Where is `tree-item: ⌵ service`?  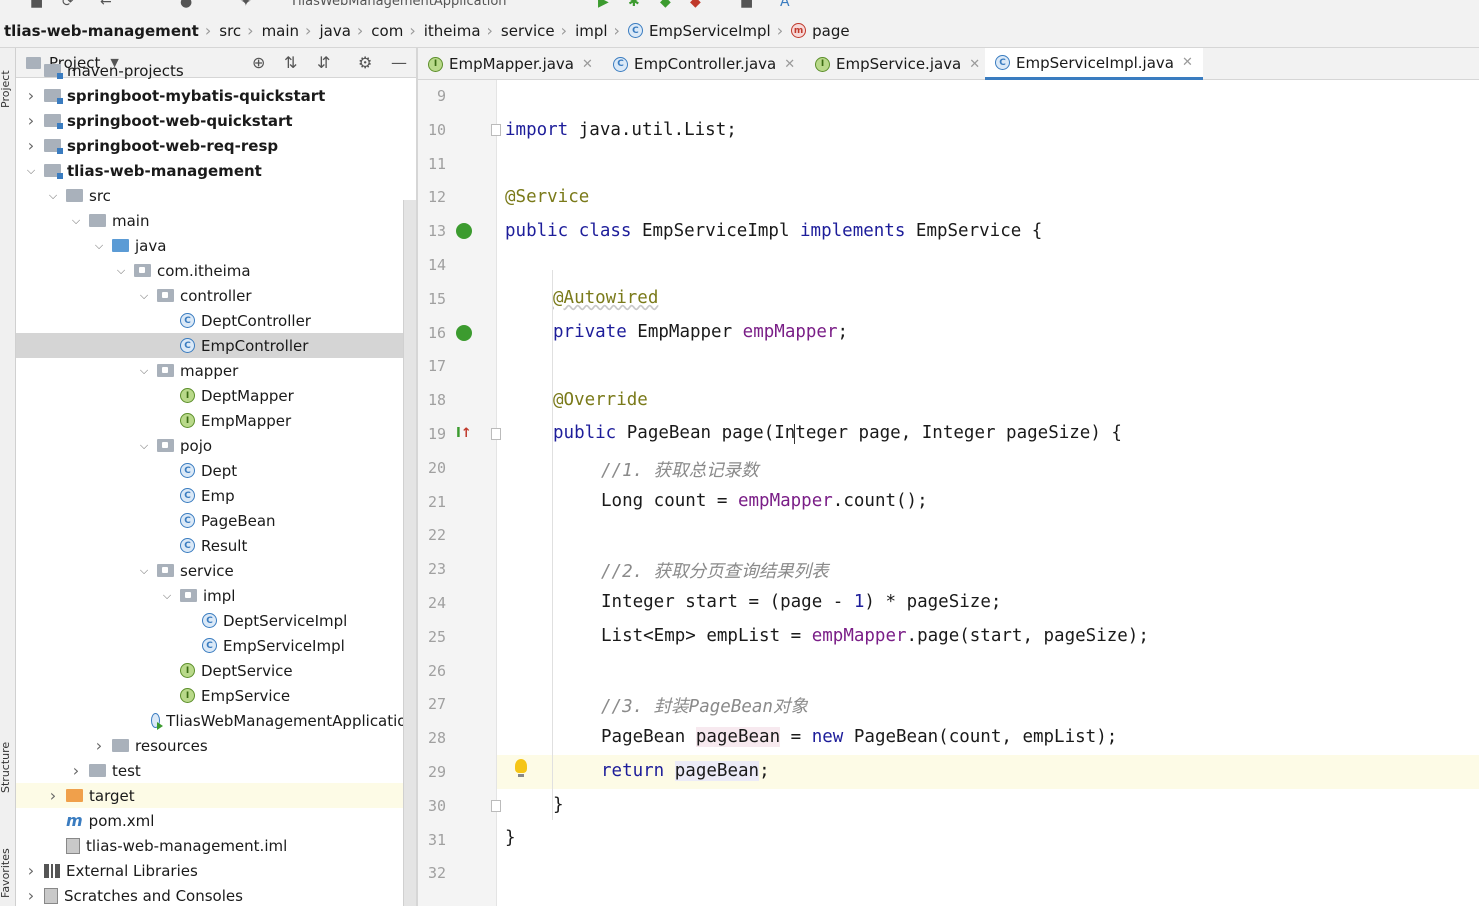 tree-item: ⌵ service is located at coordinates (216, 570).